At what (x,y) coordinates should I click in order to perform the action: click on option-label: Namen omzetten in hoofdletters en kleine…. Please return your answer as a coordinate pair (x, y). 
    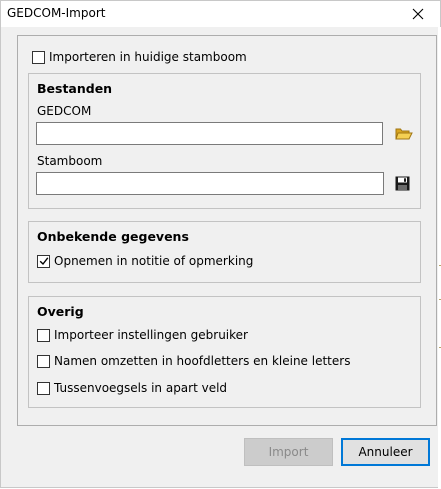
    Looking at the image, I should click on (202, 361).